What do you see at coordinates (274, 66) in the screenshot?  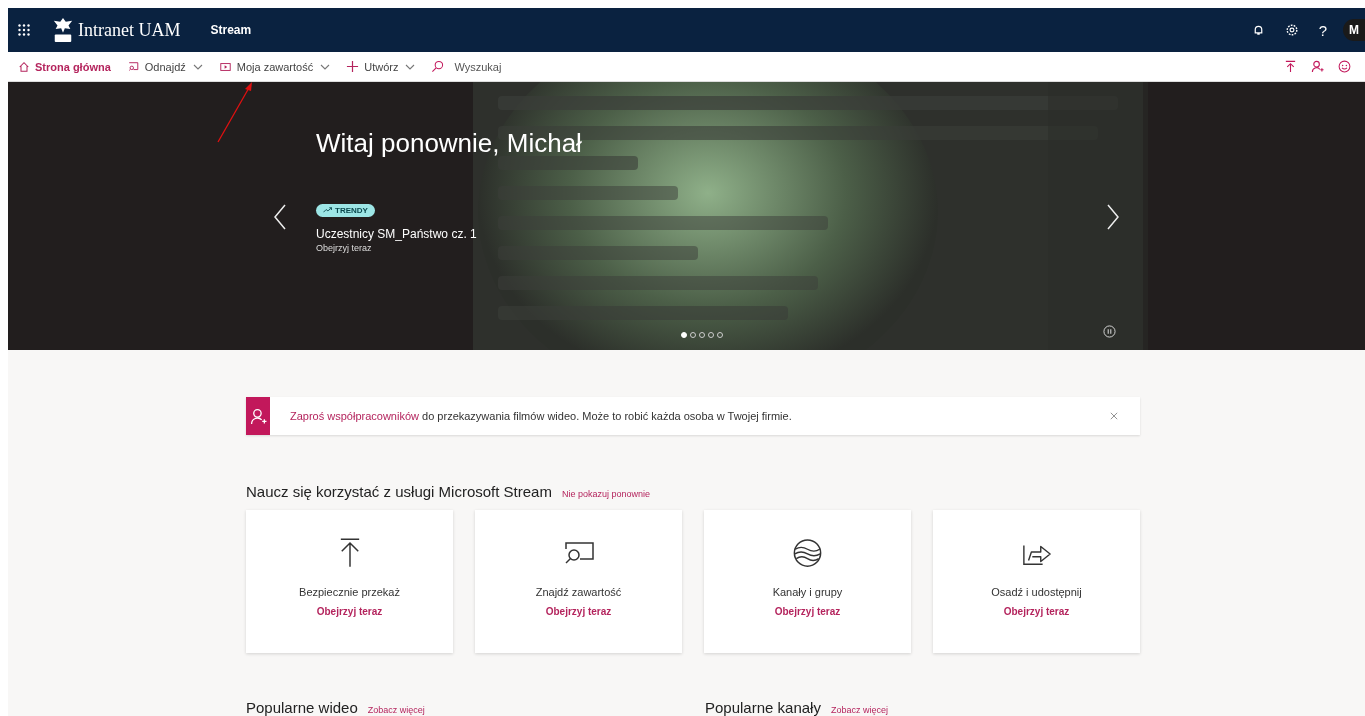 I see `nav-tab: Moja zawartość` at bounding box center [274, 66].